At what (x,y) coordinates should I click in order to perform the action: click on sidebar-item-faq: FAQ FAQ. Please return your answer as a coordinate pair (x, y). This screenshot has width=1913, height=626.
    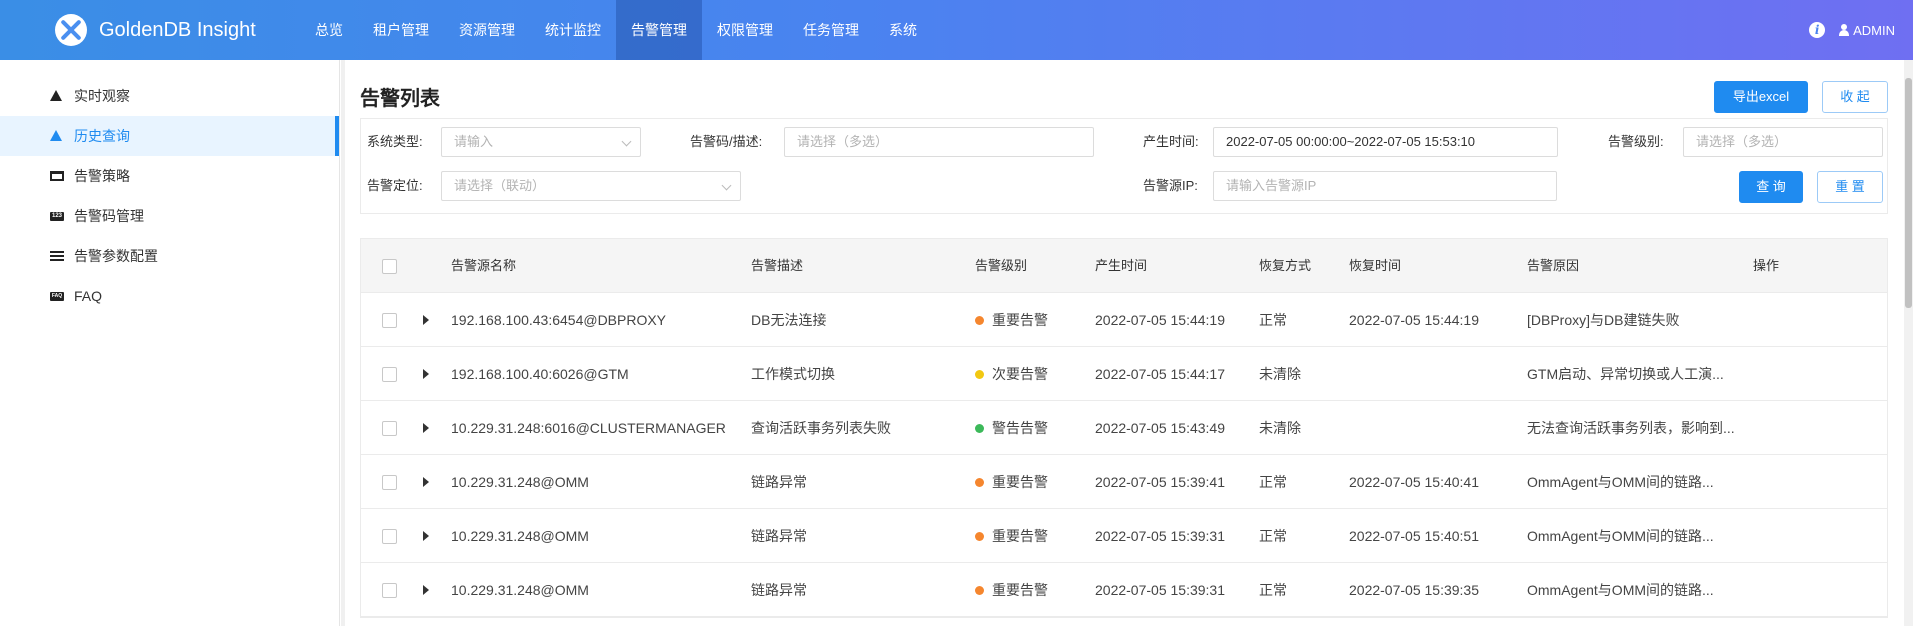
    Looking at the image, I should click on (169, 296).